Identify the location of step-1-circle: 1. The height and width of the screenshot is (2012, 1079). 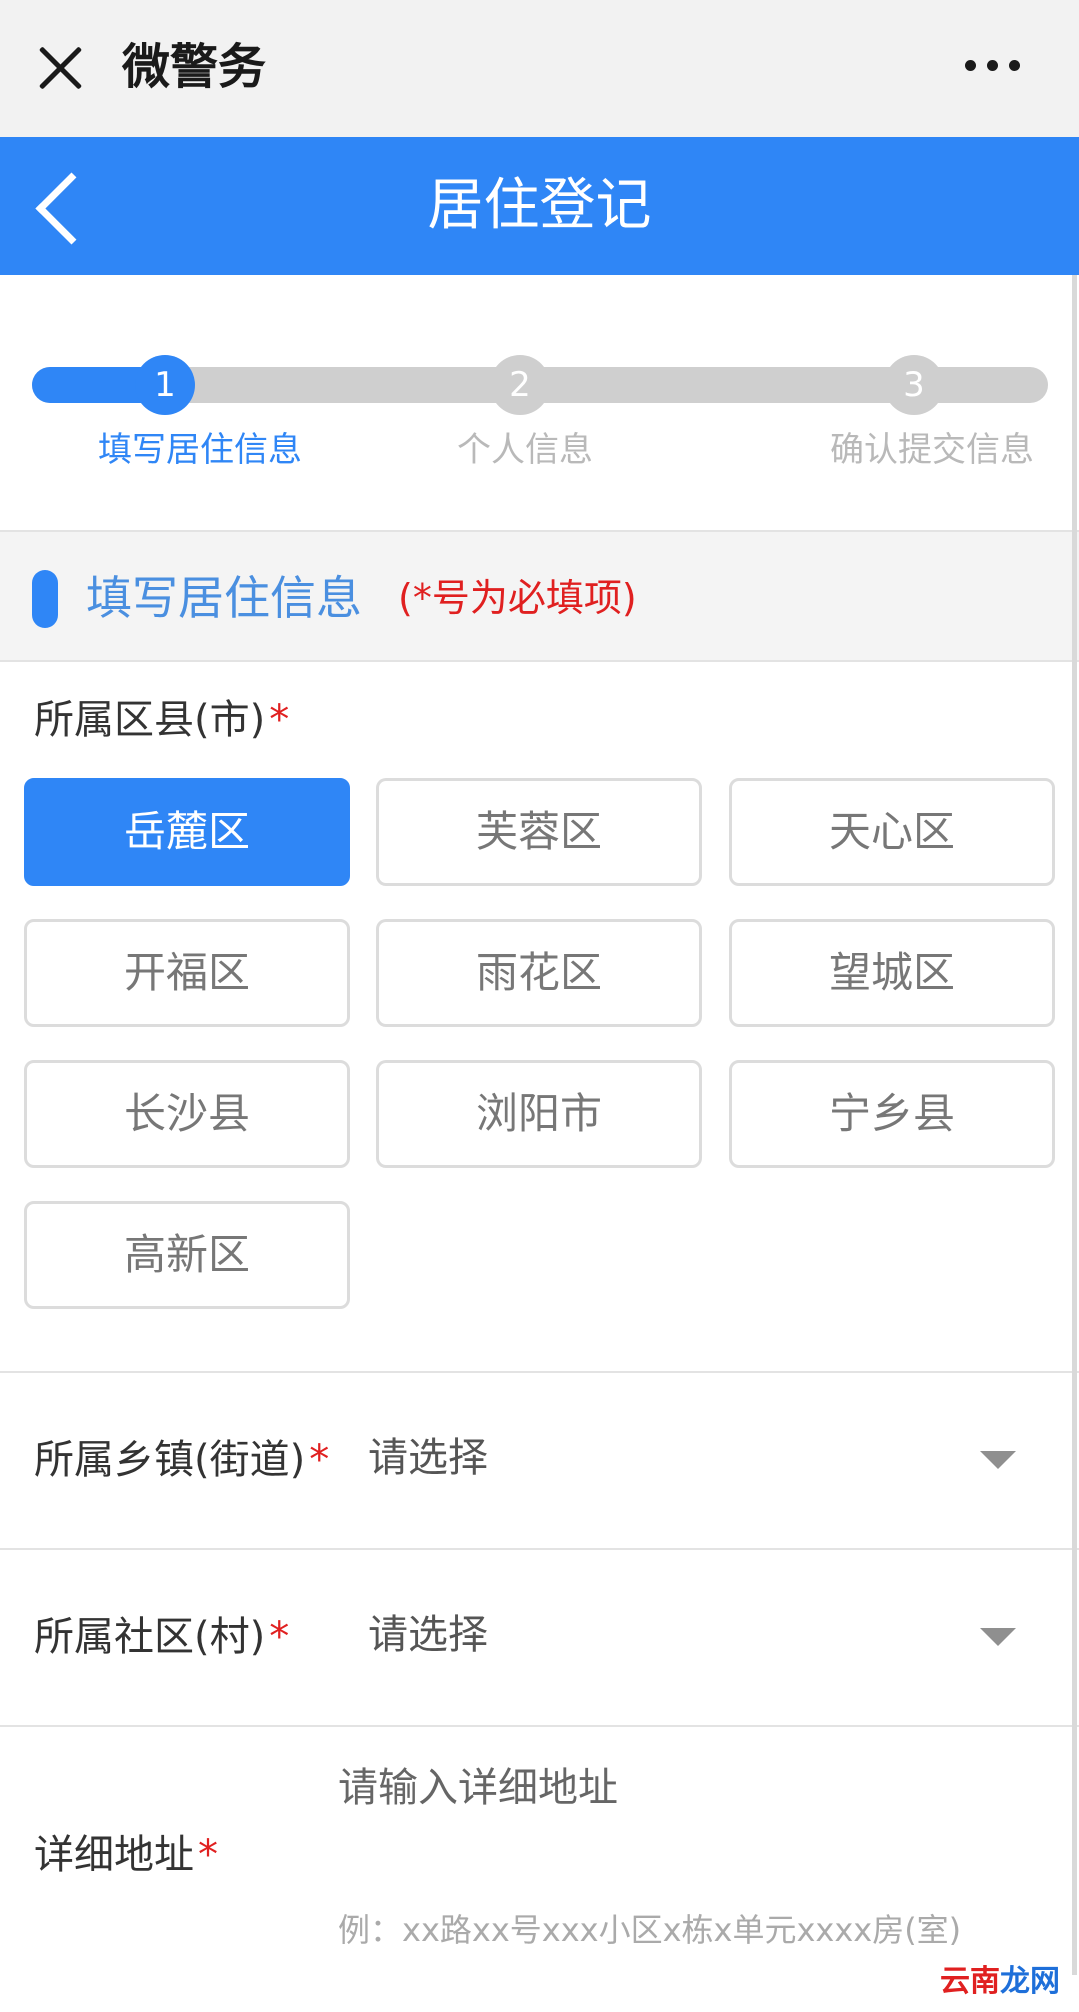
(165, 385).